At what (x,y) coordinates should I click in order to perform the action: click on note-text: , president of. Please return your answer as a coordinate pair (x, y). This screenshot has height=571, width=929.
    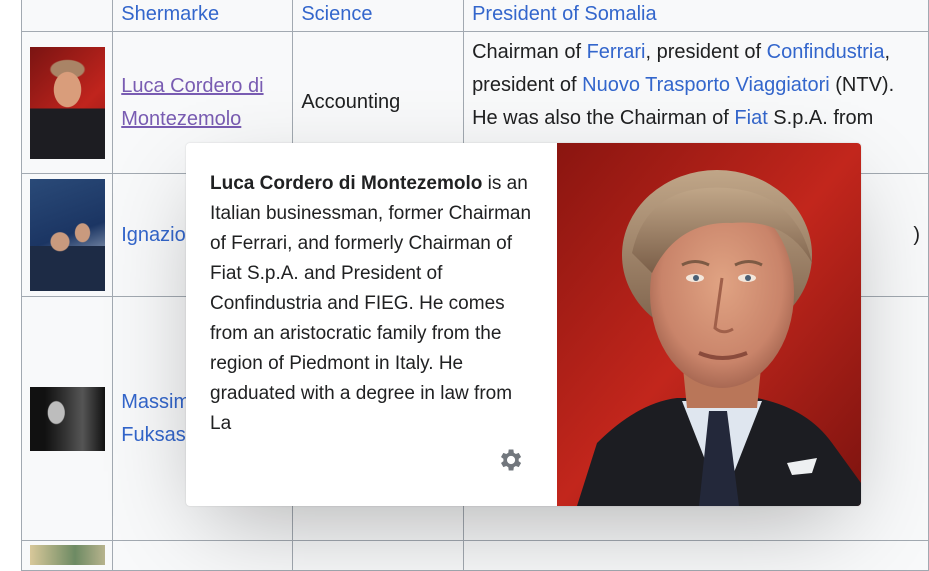
    Looking at the image, I should click on (706, 52).